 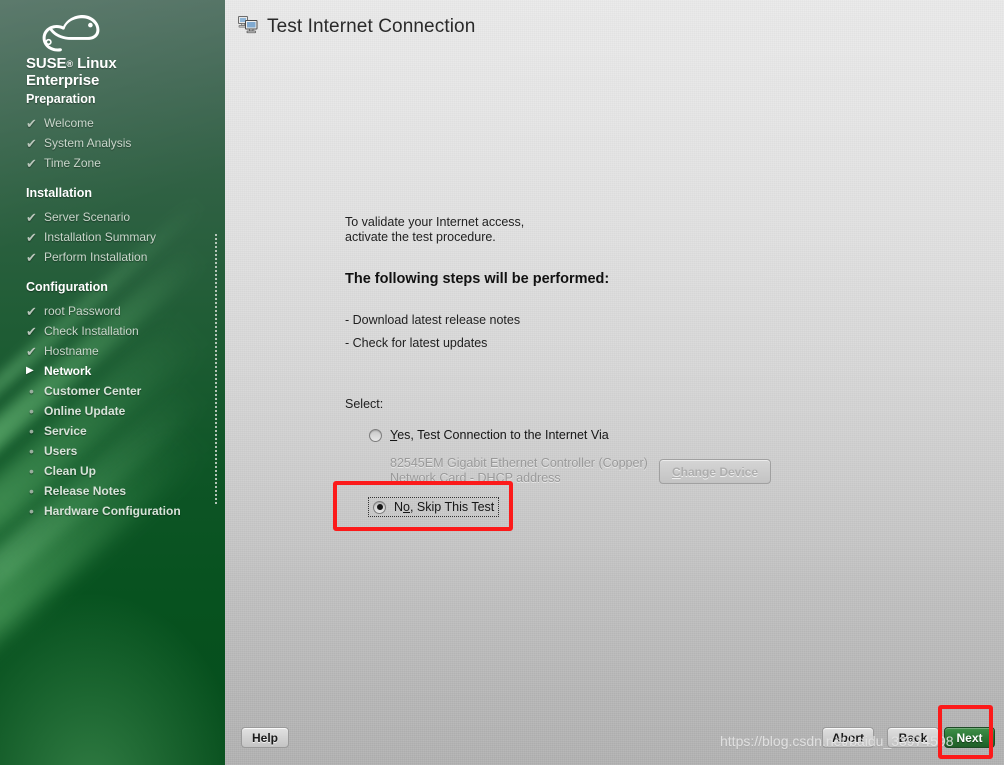 I want to click on sidebar-item-release-notes: • Release Notes, so click(x=121, y=491).